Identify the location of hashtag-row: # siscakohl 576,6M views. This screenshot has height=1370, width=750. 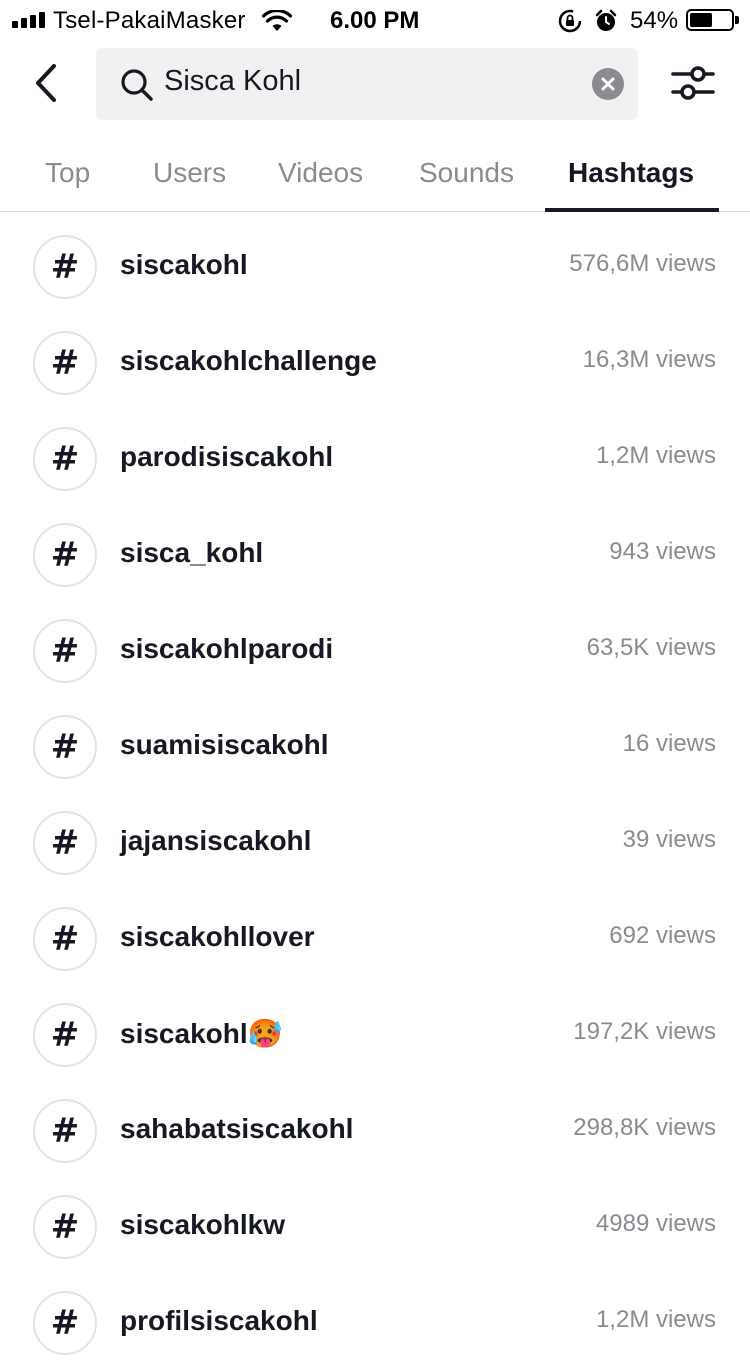
(375, 266).